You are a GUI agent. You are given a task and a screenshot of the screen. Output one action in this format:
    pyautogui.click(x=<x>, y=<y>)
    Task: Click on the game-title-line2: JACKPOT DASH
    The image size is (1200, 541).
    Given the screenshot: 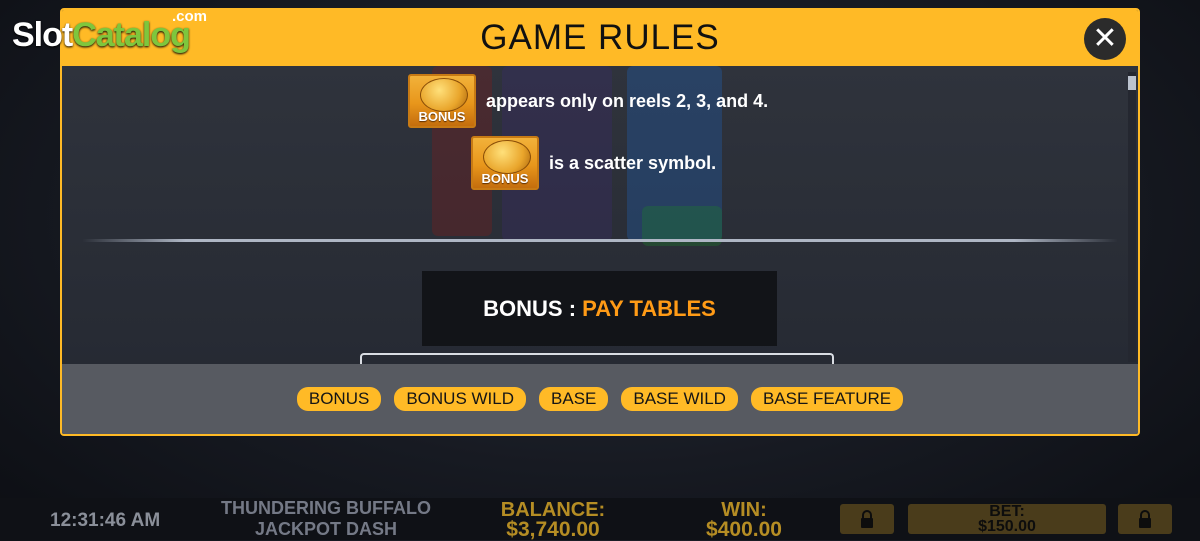 What is the action you would take?
    pyautogui.click(x=325, y=529)
    